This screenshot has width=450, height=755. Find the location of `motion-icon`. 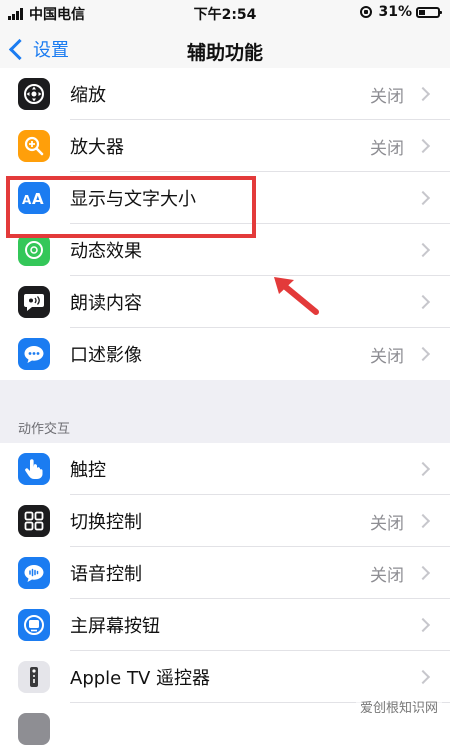

motion-icon is located at coordinates (34, 250).